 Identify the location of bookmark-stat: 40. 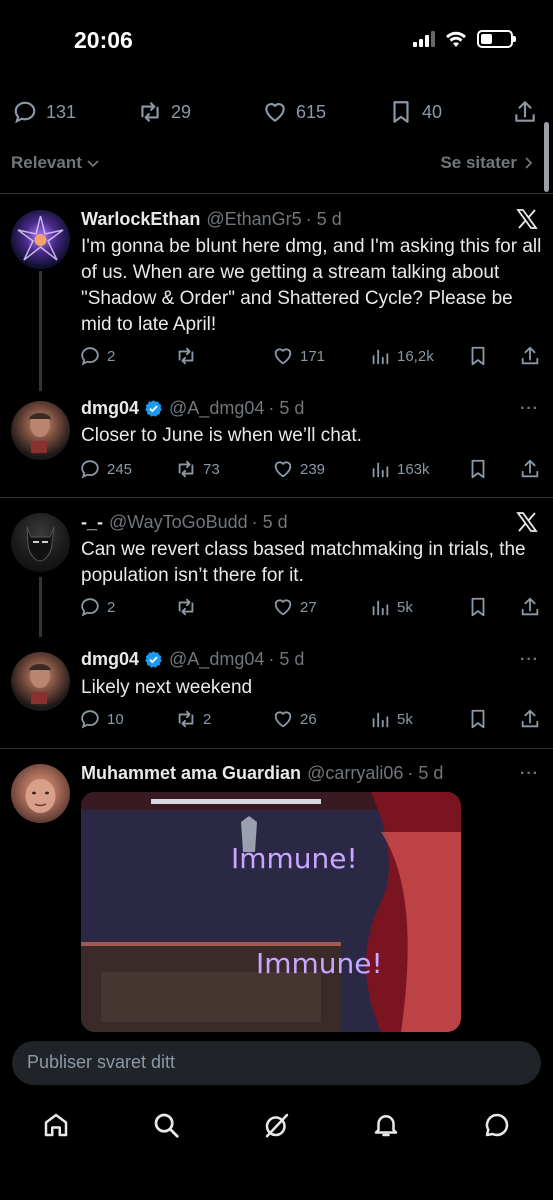
(415, 112).